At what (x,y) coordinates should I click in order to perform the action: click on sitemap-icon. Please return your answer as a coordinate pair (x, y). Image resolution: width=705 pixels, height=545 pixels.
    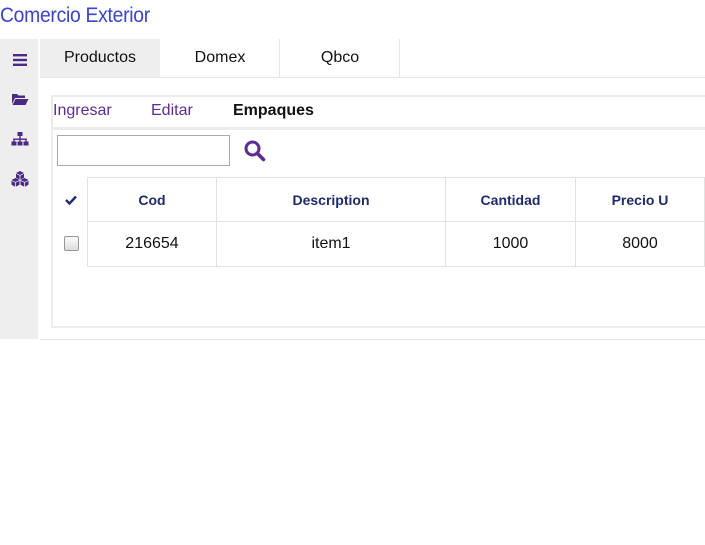
    Looking at the image, I should click on (20, 139).